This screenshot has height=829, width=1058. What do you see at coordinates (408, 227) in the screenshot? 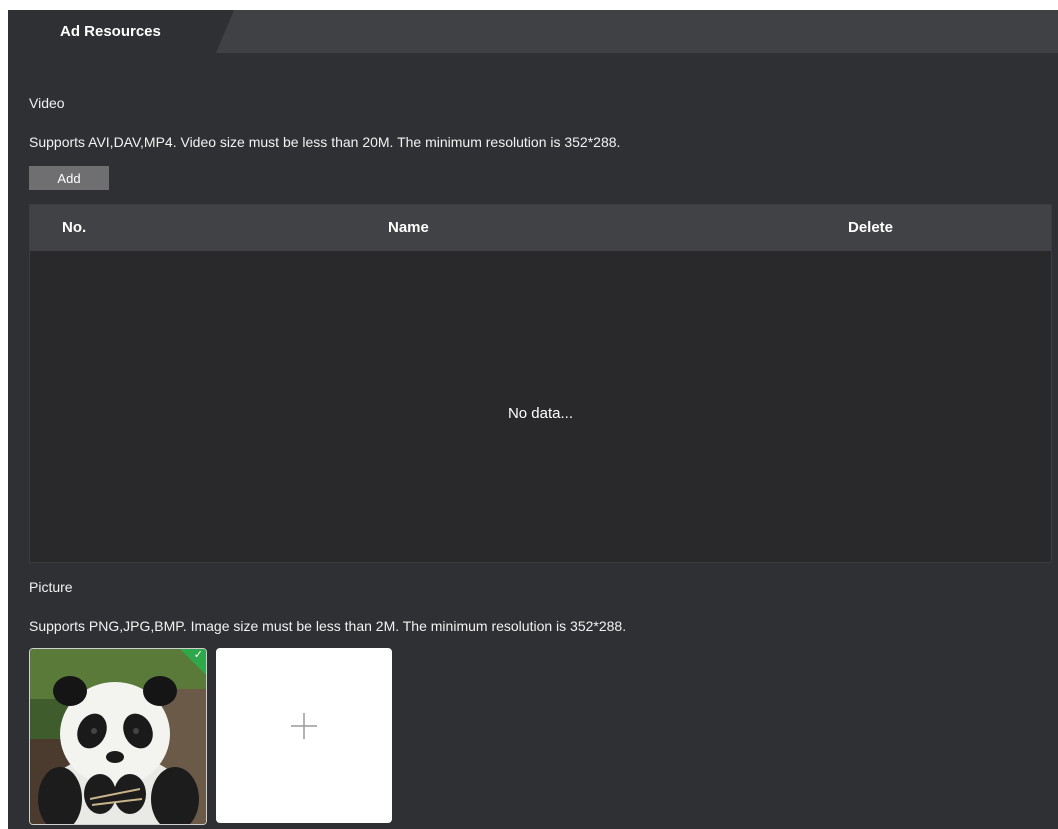
I see `column-header-name: Name` at bounding box center [408, 227].